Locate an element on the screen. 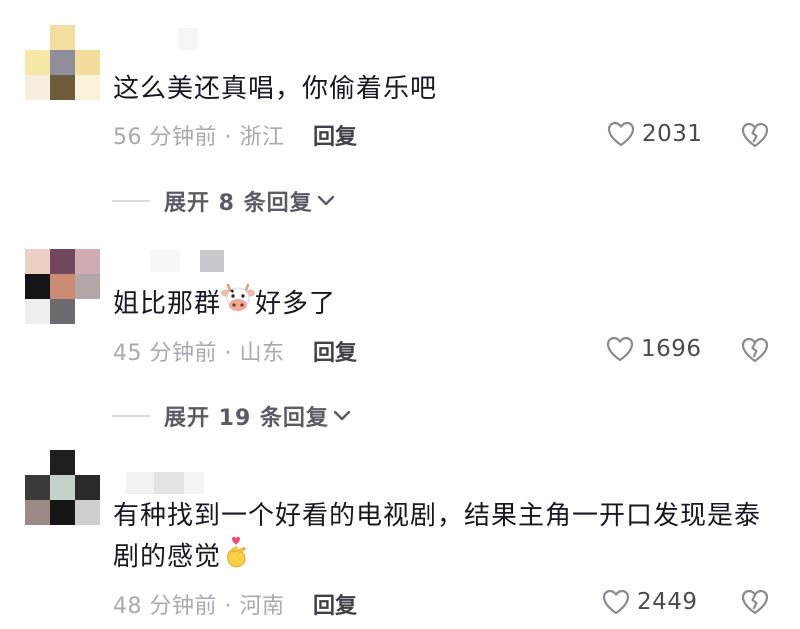 Image resolution: width=800 pixels, height=629 pixels. comment-text: 有种找到一个好看的电视剧，结果主角一开口发现是泰剧的感觉 is located at coordinates (448, 538).